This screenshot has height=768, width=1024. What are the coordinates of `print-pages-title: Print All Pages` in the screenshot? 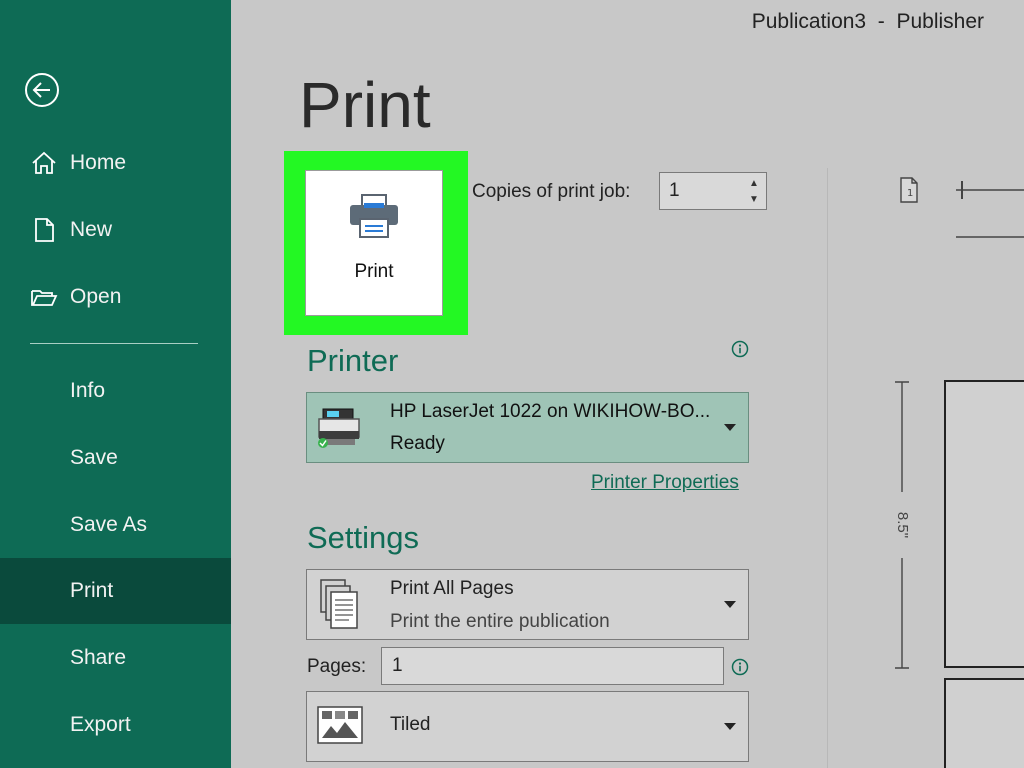 It's located at (452, 588).